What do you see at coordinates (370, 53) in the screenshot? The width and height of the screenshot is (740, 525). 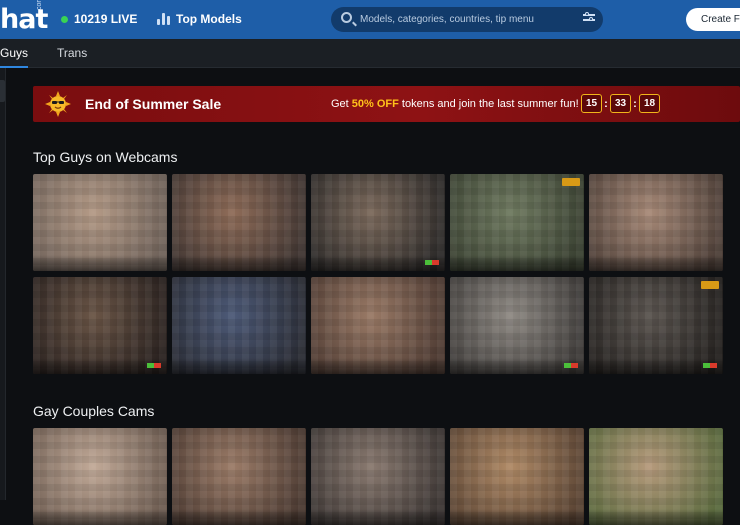 I see `category-tabs: Guys Trans` at bounding box center [370, 53].